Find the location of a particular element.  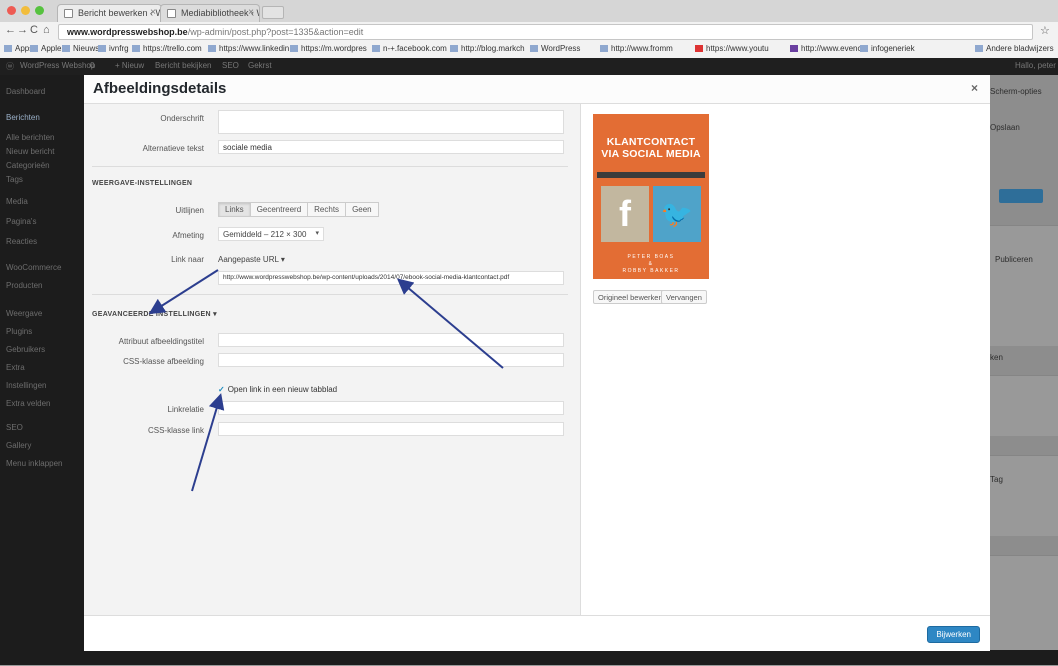

cover-author: PETER BOAS is located at coordinates (651, 257).